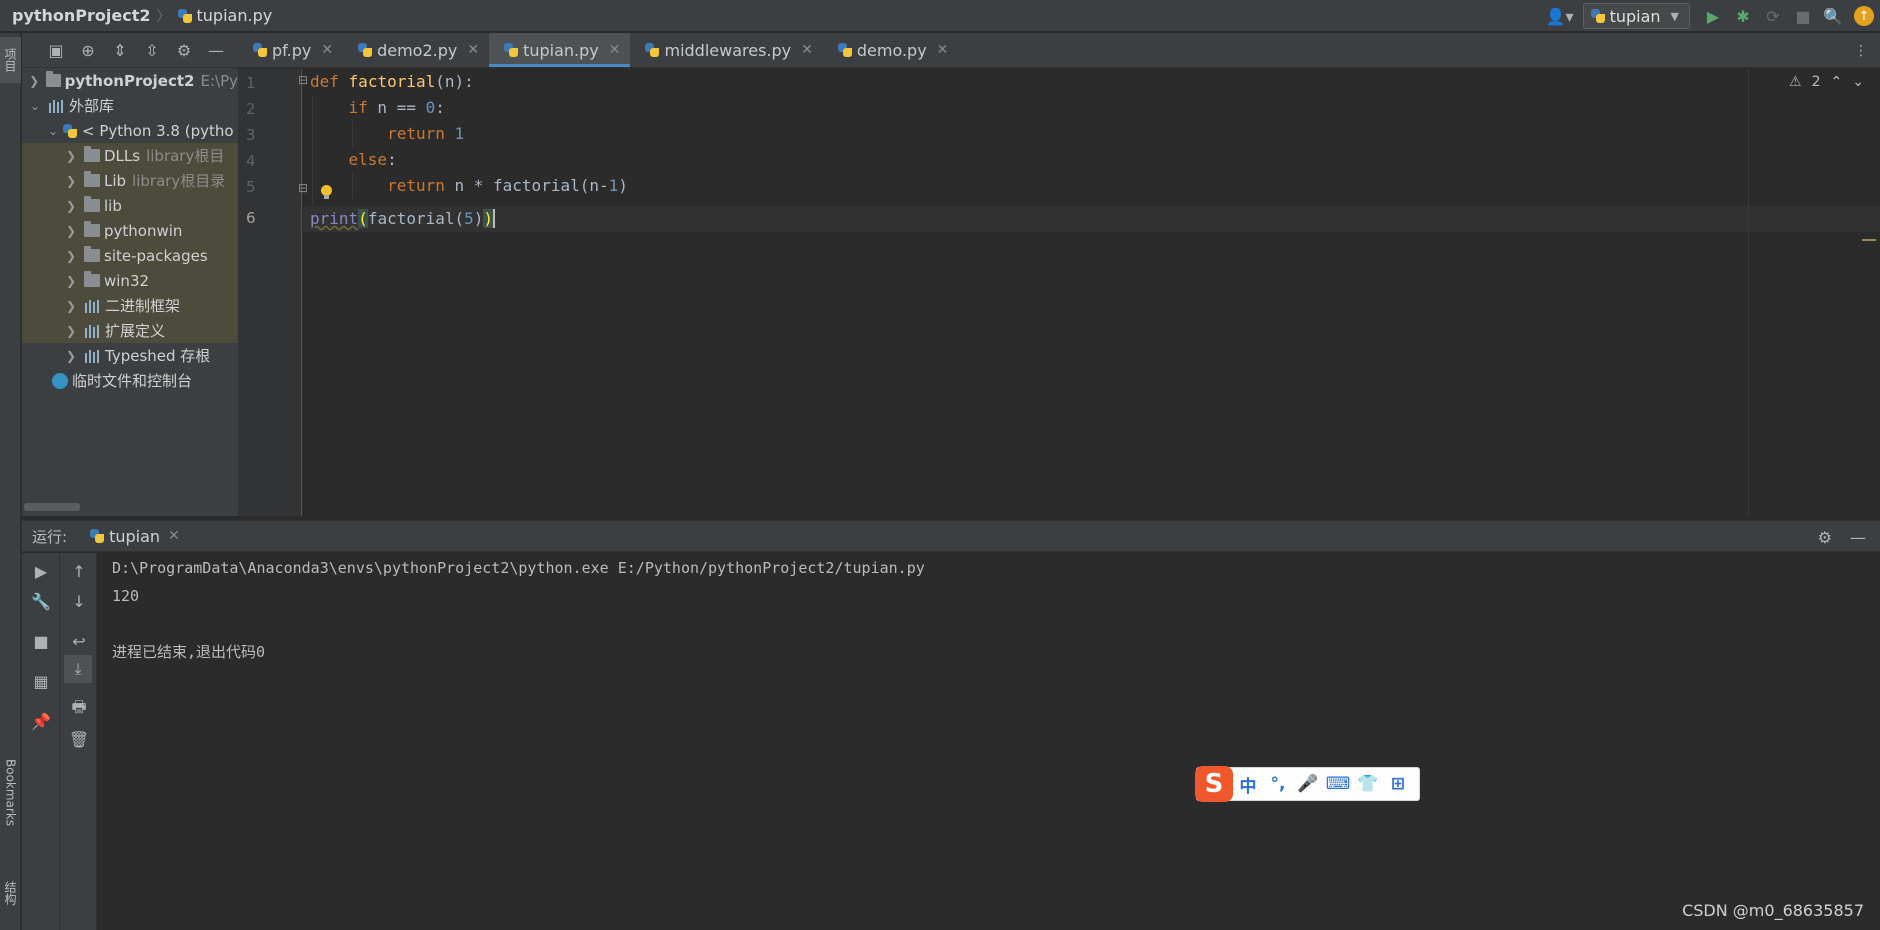 Image resolution: width=1880 pixels, height=930 pixels. Describe the element at coordinates (120, 50) in the screenshot. I see `expand-all-icon: ⇕` at that location.